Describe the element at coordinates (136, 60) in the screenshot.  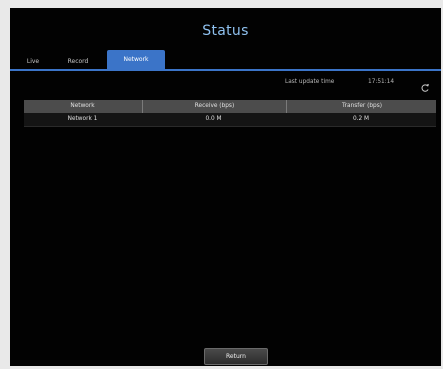
I see `tab-network: Network` at that location.